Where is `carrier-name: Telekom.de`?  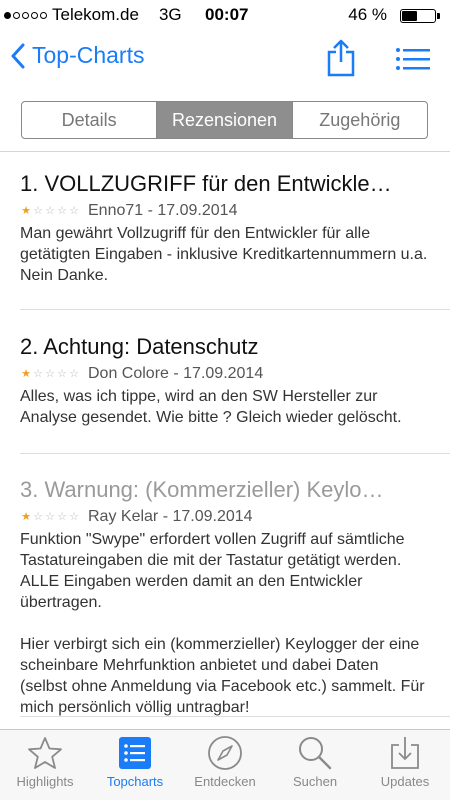 carrier-name: Telekom.de is located at coordinates (95, 14).